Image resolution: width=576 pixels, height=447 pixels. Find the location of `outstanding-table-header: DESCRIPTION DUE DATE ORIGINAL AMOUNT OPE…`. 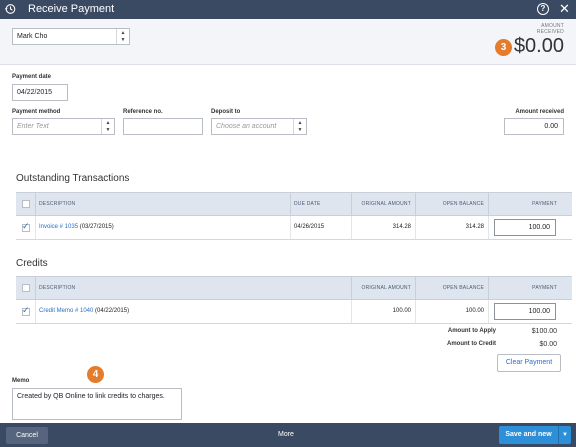

outstanding-table-header: DESCRIPTION DUE DATE ORIGINAL AMOUNT OPE… is located at coordinates (294, 204).